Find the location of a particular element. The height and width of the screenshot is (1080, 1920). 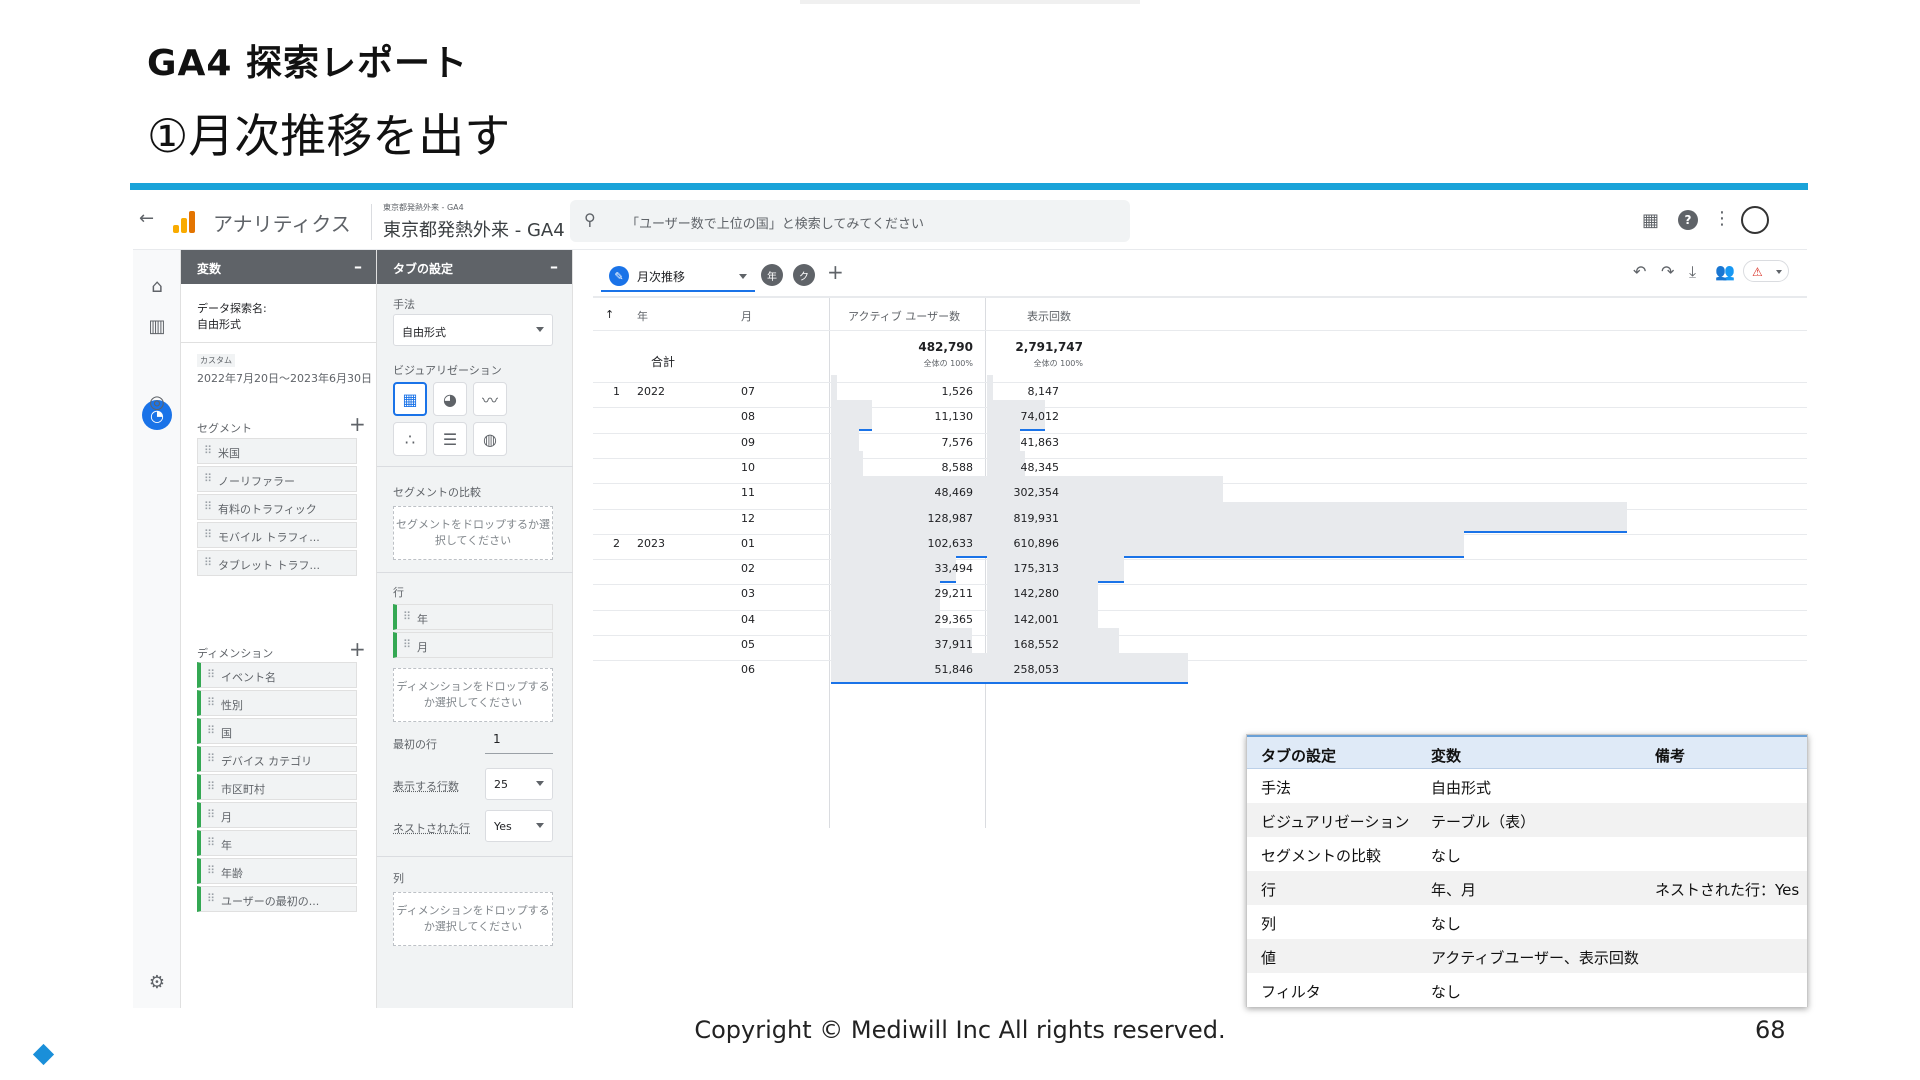

dimension-chip: ⠿ 年齢 is located at coordinates (277, 871).